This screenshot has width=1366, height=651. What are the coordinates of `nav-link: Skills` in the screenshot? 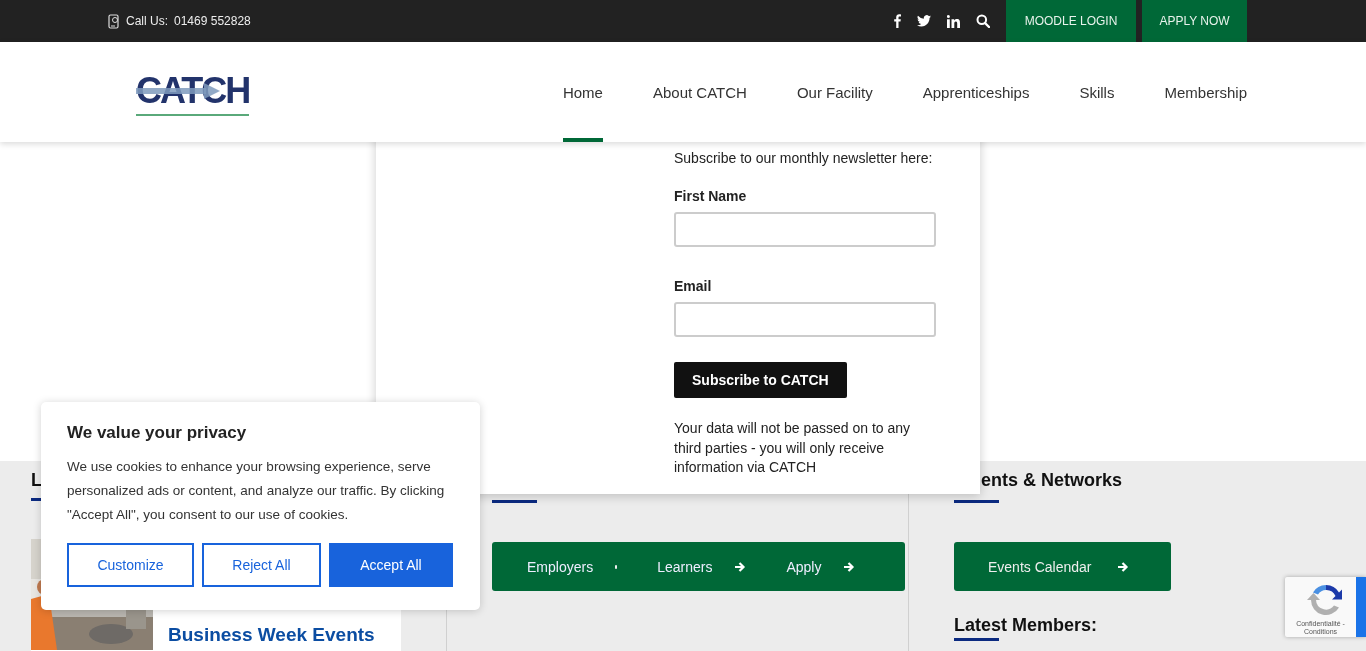 It's located at (1097, 92).